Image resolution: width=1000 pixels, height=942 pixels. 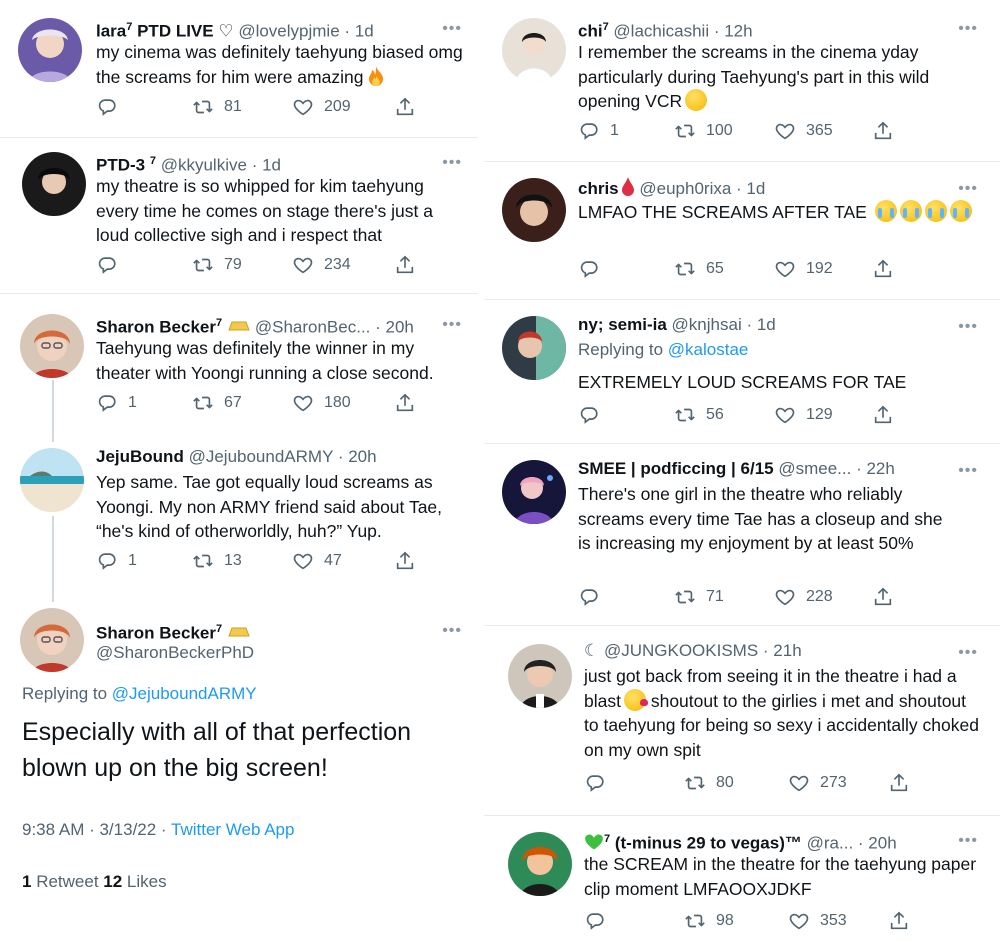 What do you see at coordinates (598, 188) in the screenshot?
I see `display-name: chris` at bounding box center [598, 188].